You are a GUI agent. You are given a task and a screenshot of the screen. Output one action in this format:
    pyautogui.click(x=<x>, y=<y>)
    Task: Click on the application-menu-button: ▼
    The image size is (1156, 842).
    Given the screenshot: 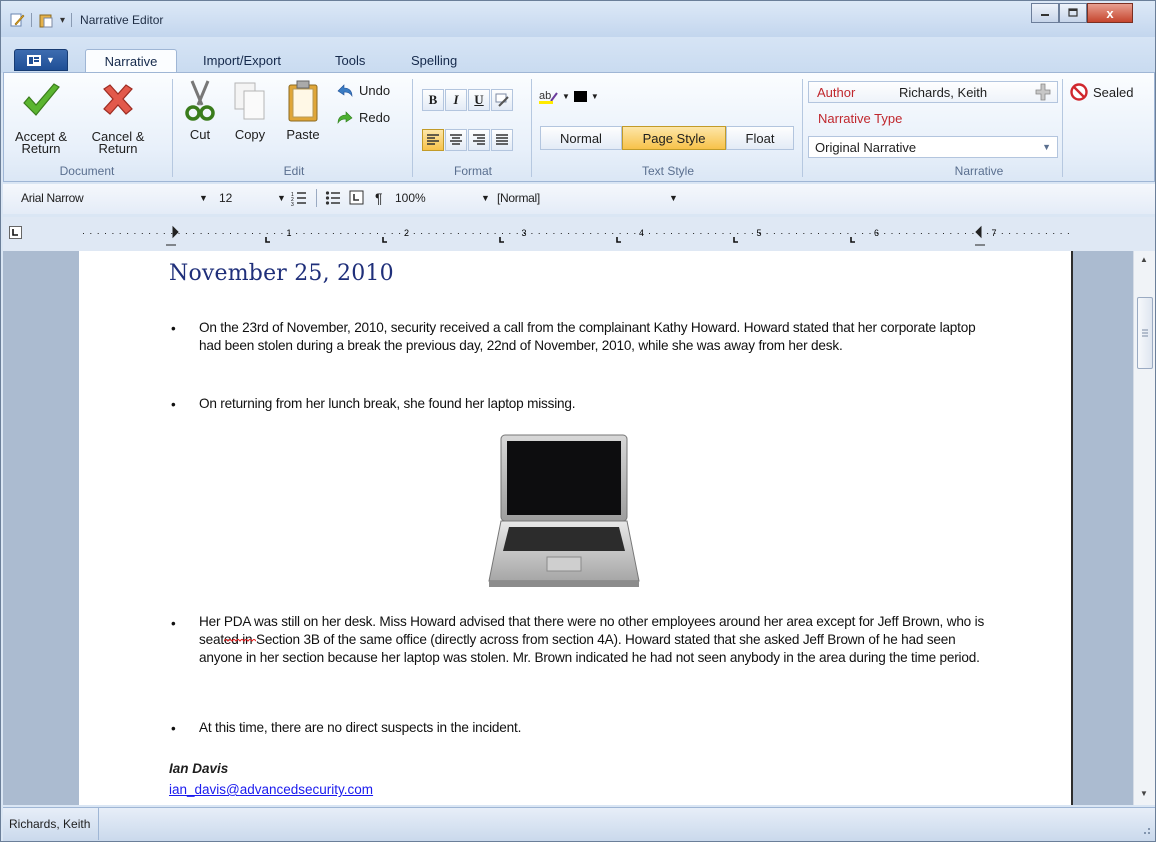 What is the action you would take?
    pyautogui.click(x=41, y=60)
    